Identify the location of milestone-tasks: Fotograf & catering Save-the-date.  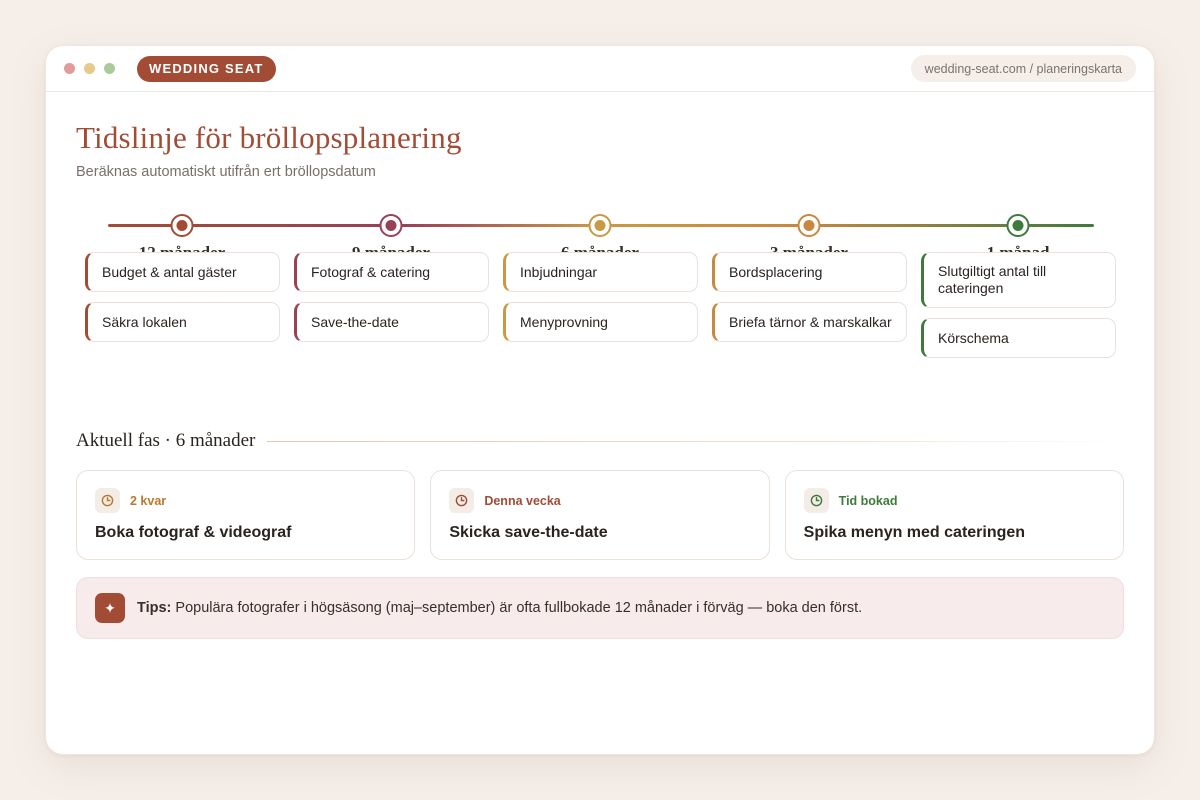
(391, 302).